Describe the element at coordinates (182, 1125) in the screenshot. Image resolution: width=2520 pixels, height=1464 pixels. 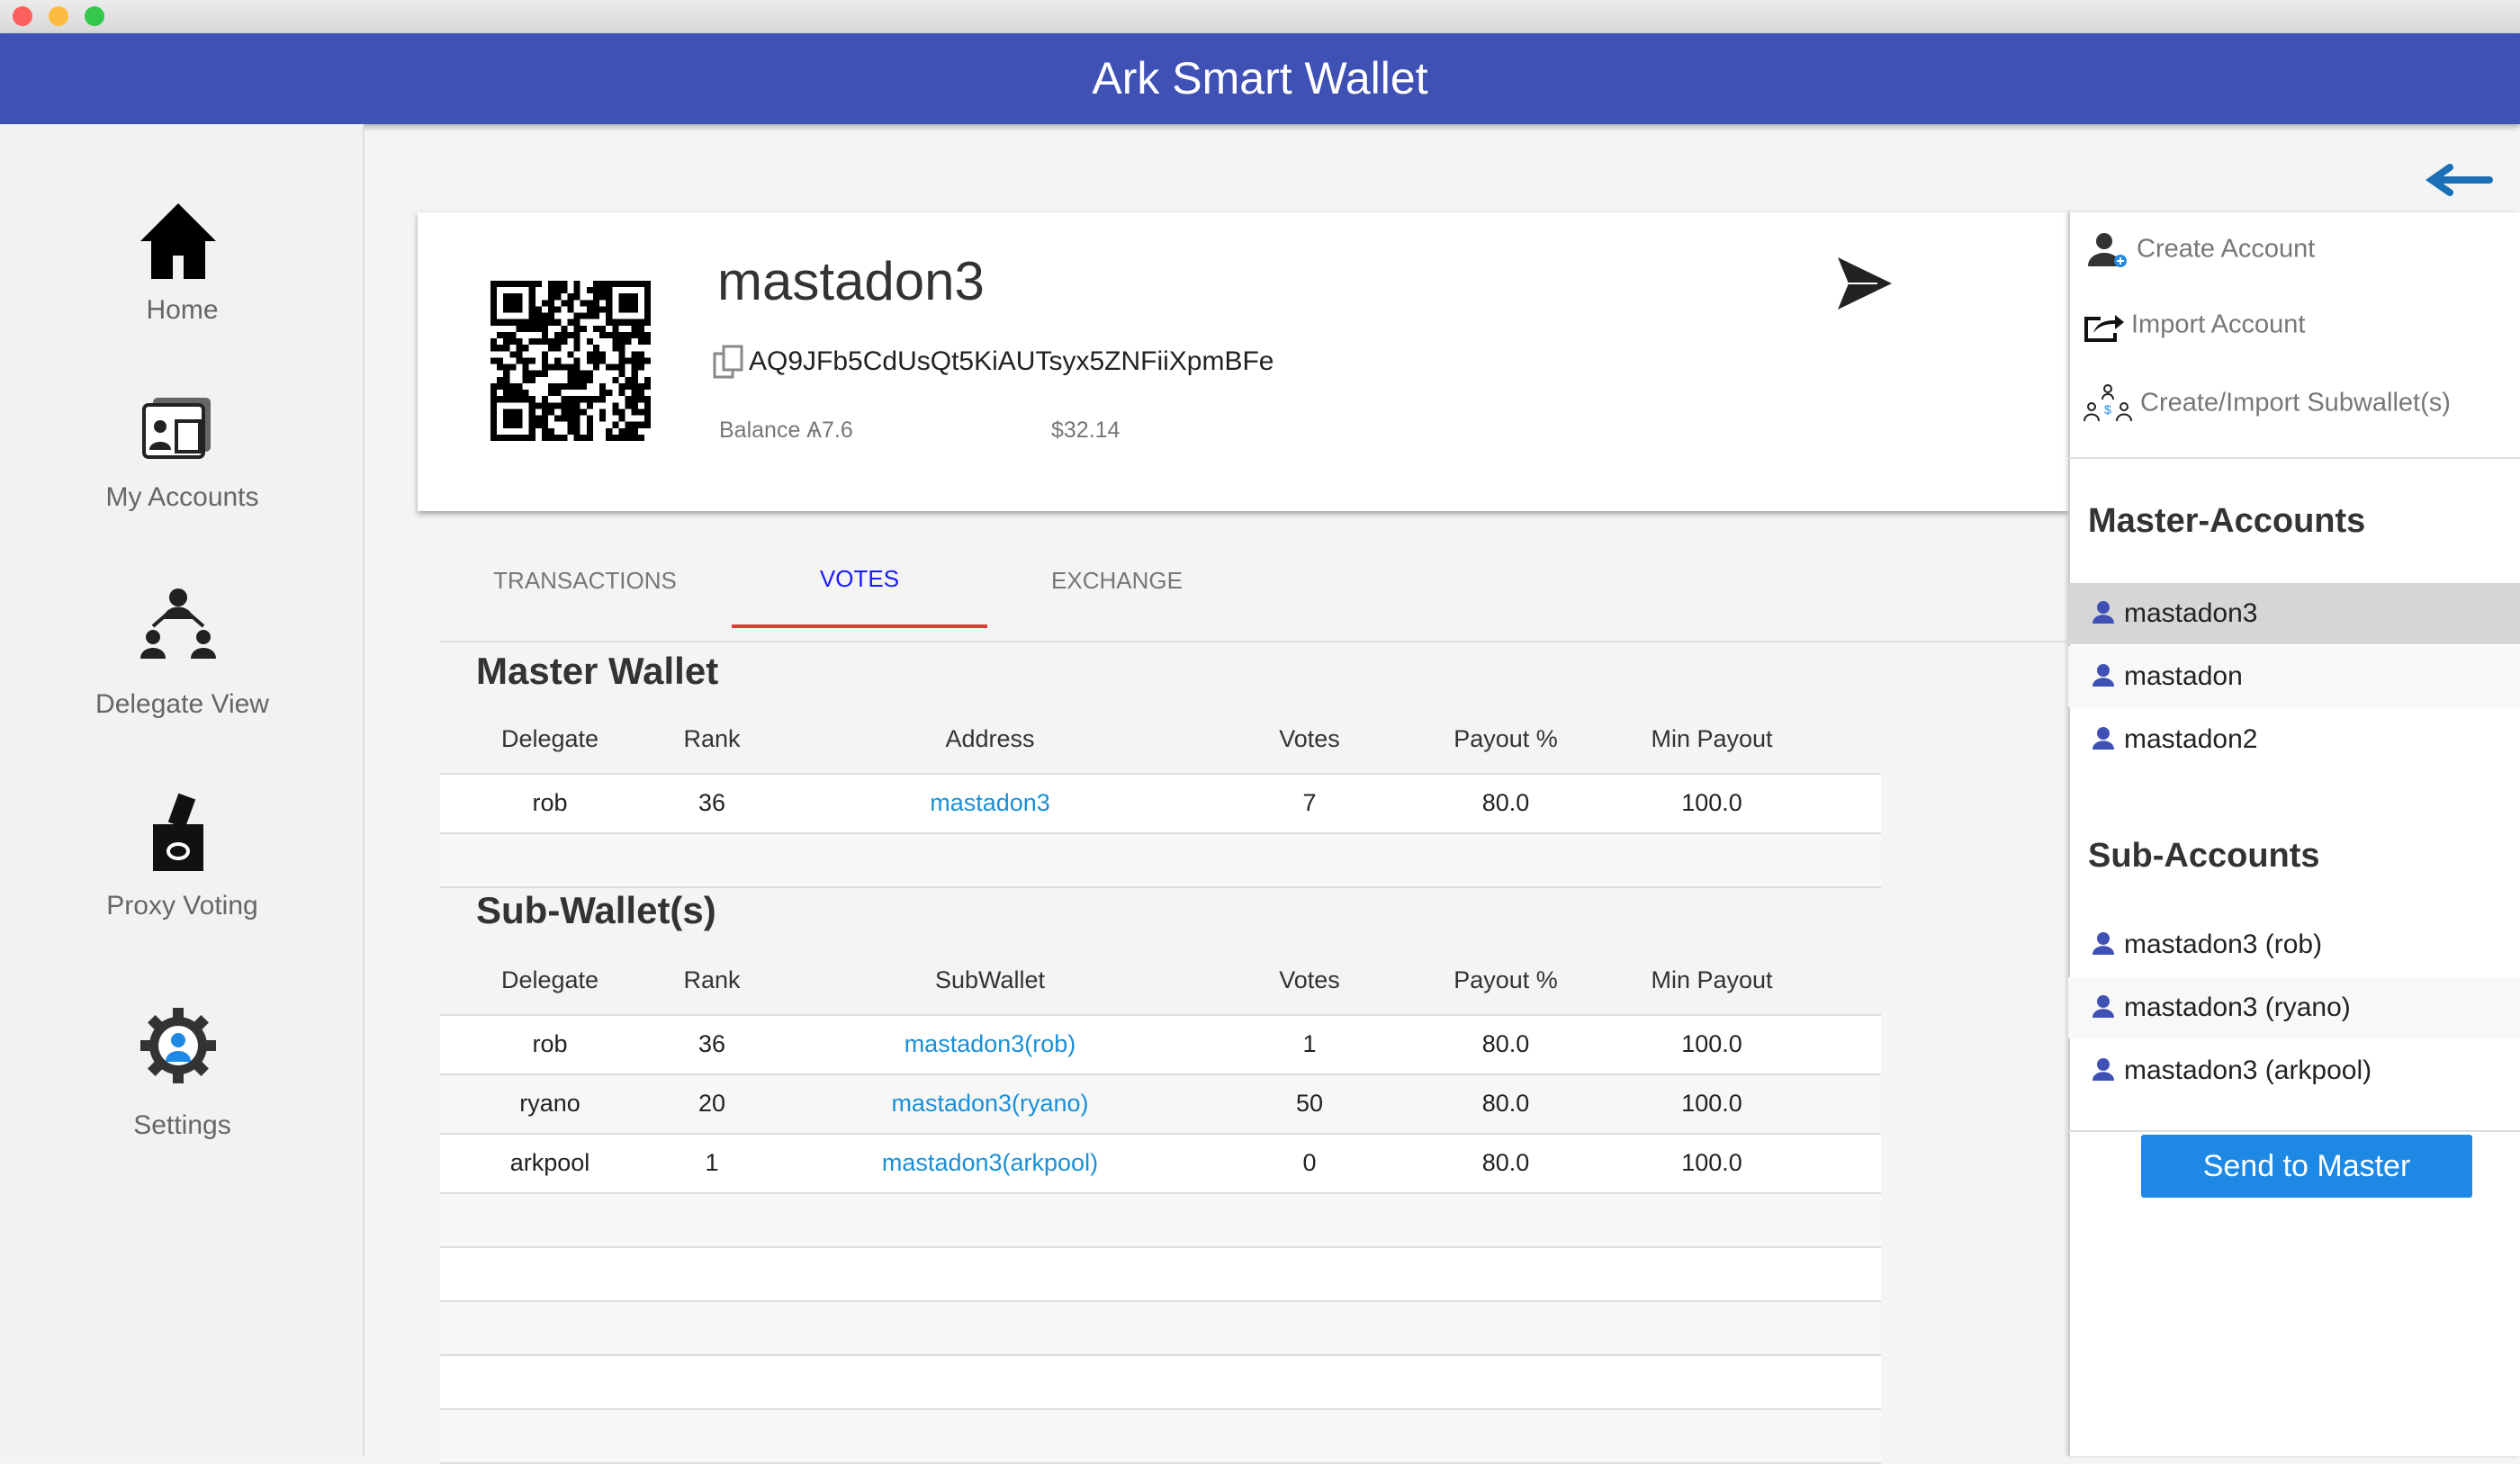
I see `sidebar-item-label: Settings` at that location.